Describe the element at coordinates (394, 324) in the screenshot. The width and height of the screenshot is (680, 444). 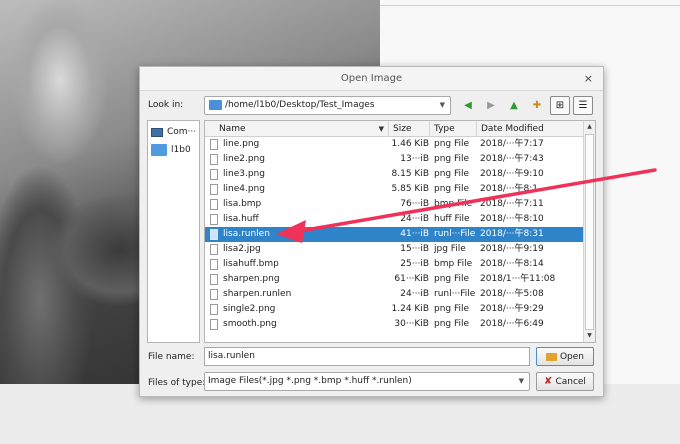
I see `file-row: smooth.png 30···KiB png File 2018/···午6:49` at that location.